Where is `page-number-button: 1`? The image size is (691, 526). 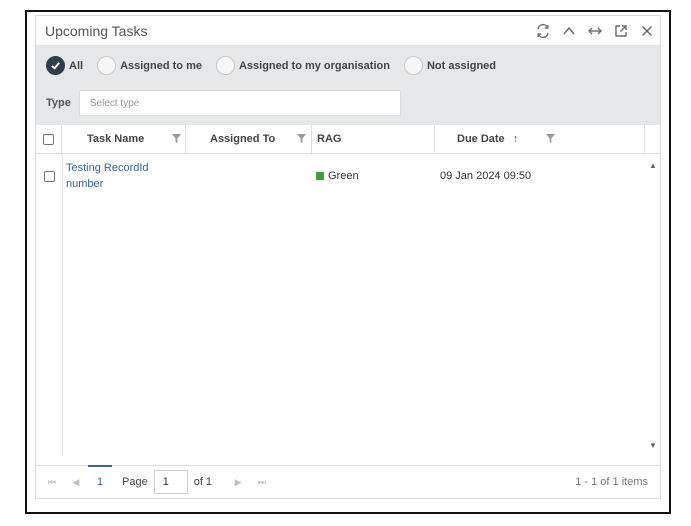
page-number-button: 1 is located at coordinates (100, 481).